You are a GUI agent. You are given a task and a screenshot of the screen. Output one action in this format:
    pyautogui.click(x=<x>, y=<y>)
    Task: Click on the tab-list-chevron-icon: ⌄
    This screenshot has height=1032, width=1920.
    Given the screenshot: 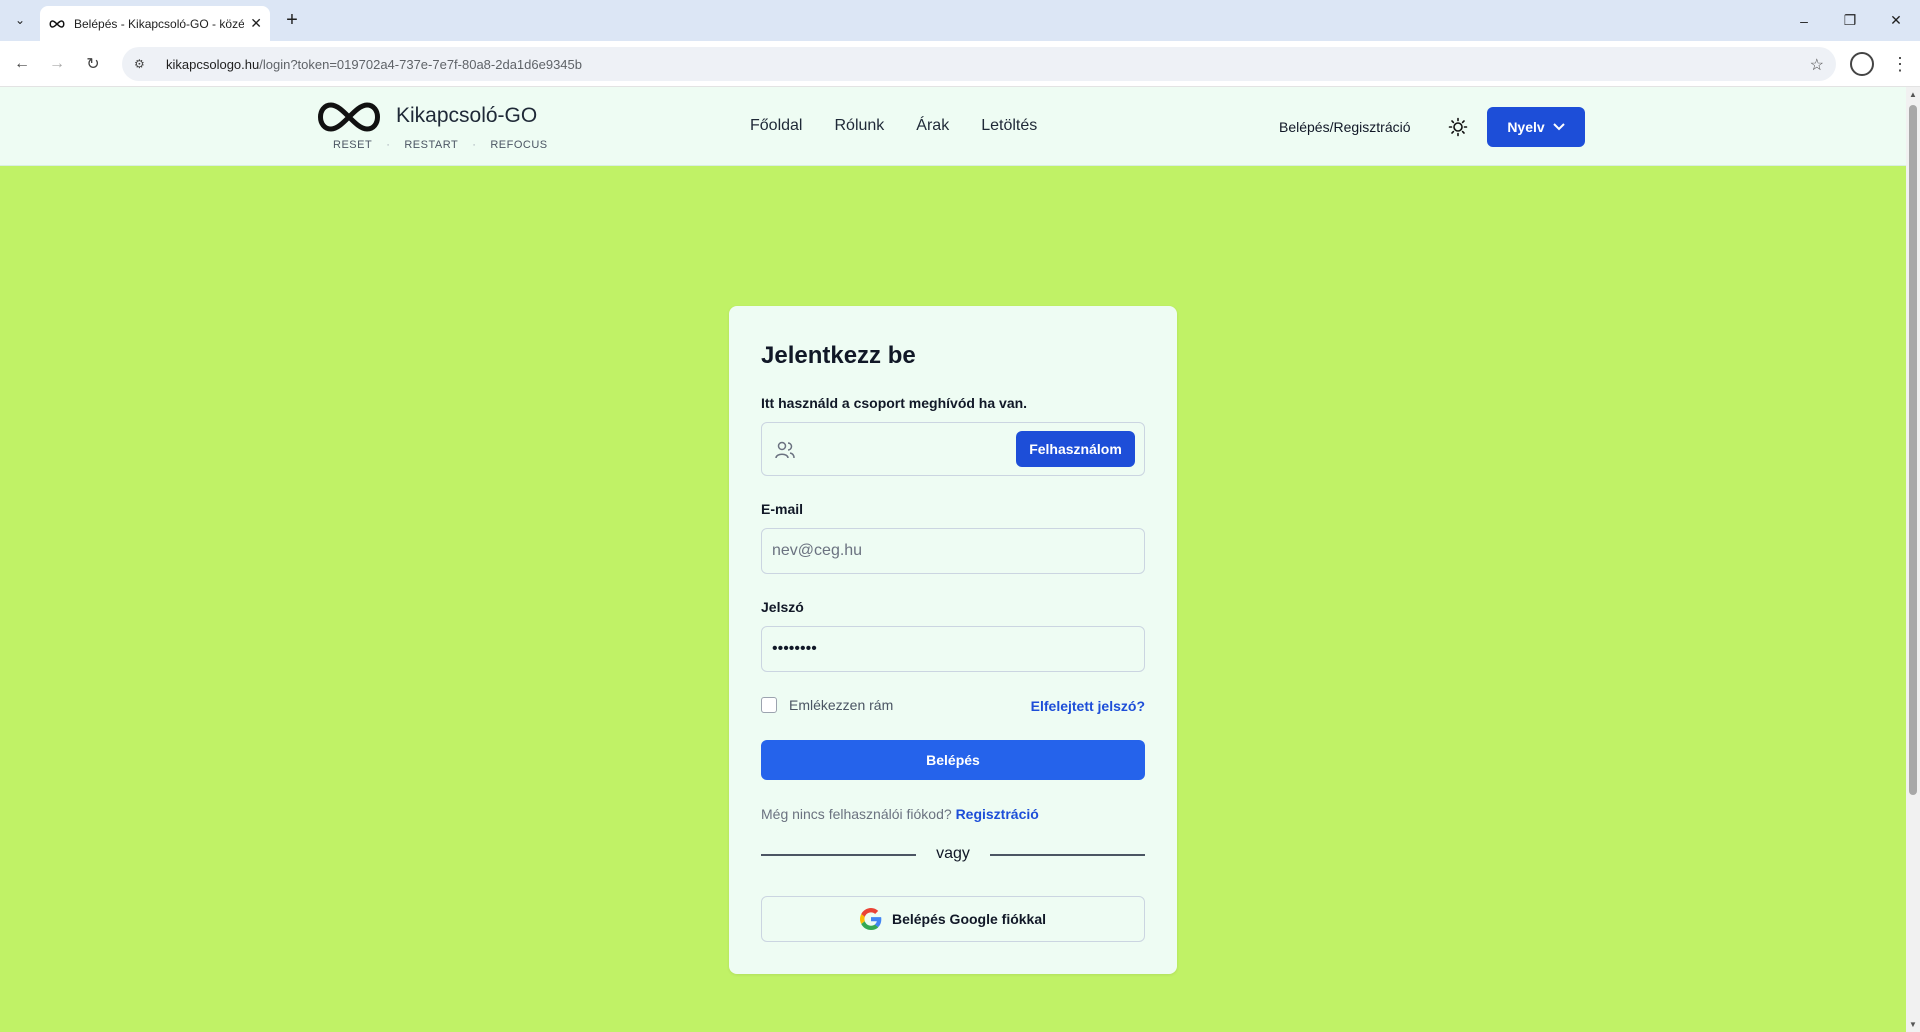 What is the action you would take?
    pyautogui.click(x=20, y=20)
    